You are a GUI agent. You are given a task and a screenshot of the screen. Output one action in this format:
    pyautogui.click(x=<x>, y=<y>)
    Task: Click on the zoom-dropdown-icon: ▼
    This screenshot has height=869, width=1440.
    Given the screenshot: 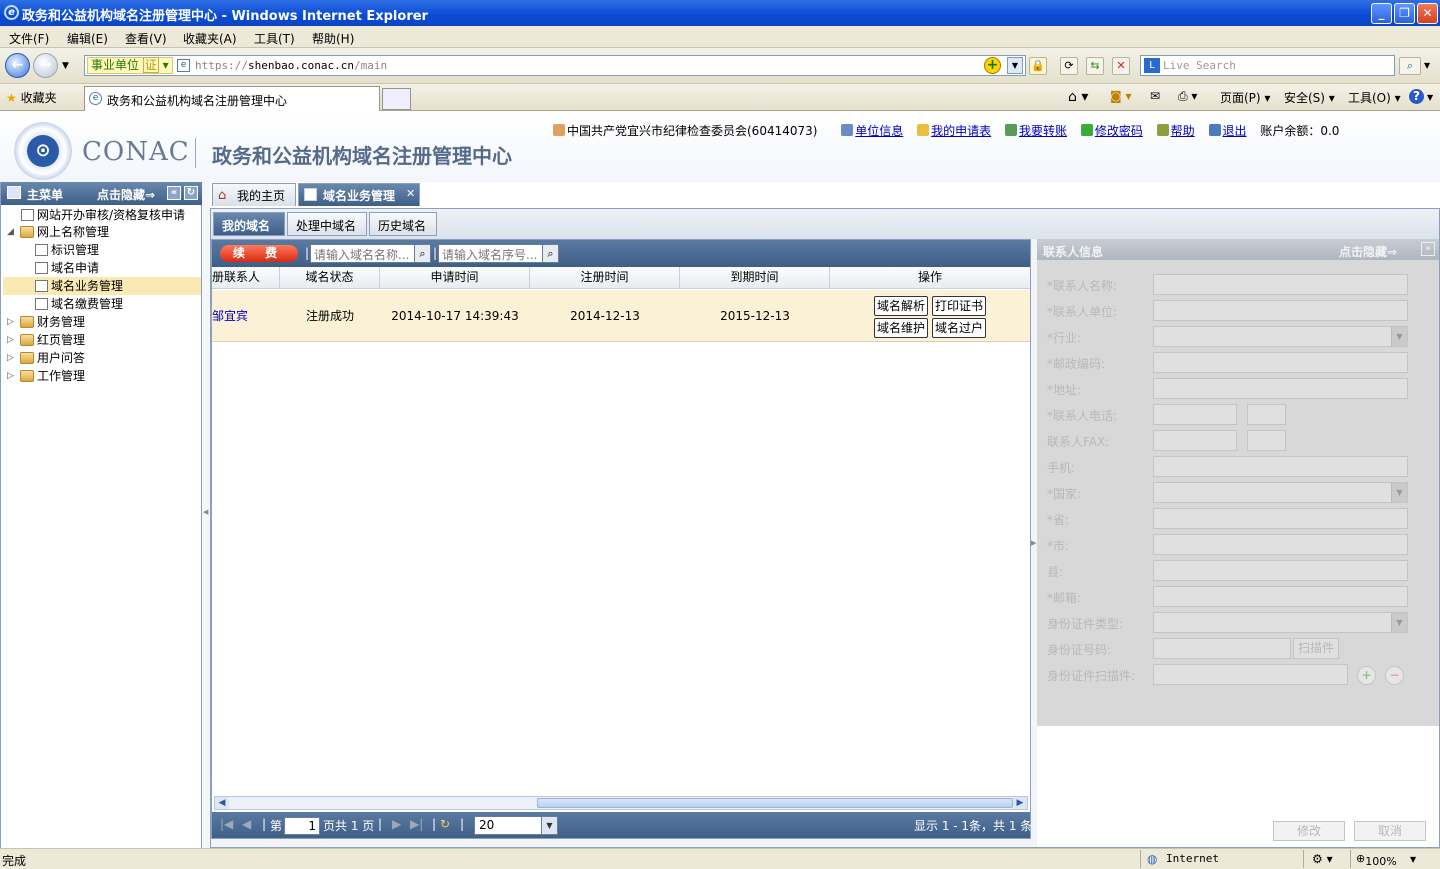 What is the action you would take?
    pyautogui.click(x=1413, y=859)
    